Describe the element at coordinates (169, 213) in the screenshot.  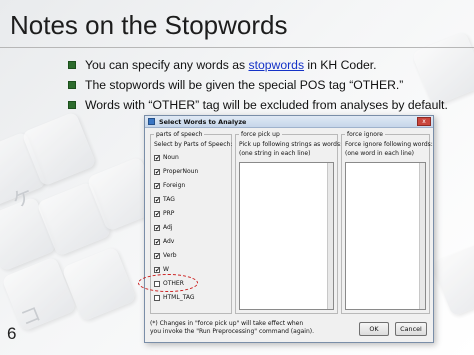
I see `checkbox-label: PRP` at that location.